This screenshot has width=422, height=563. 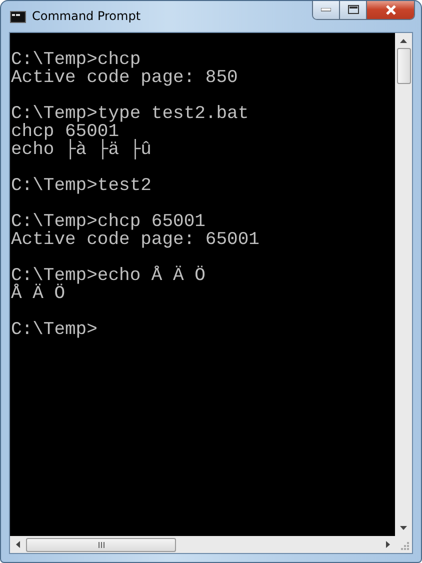 I want to click on resize-grip-icon, so click(x=404, y=545).